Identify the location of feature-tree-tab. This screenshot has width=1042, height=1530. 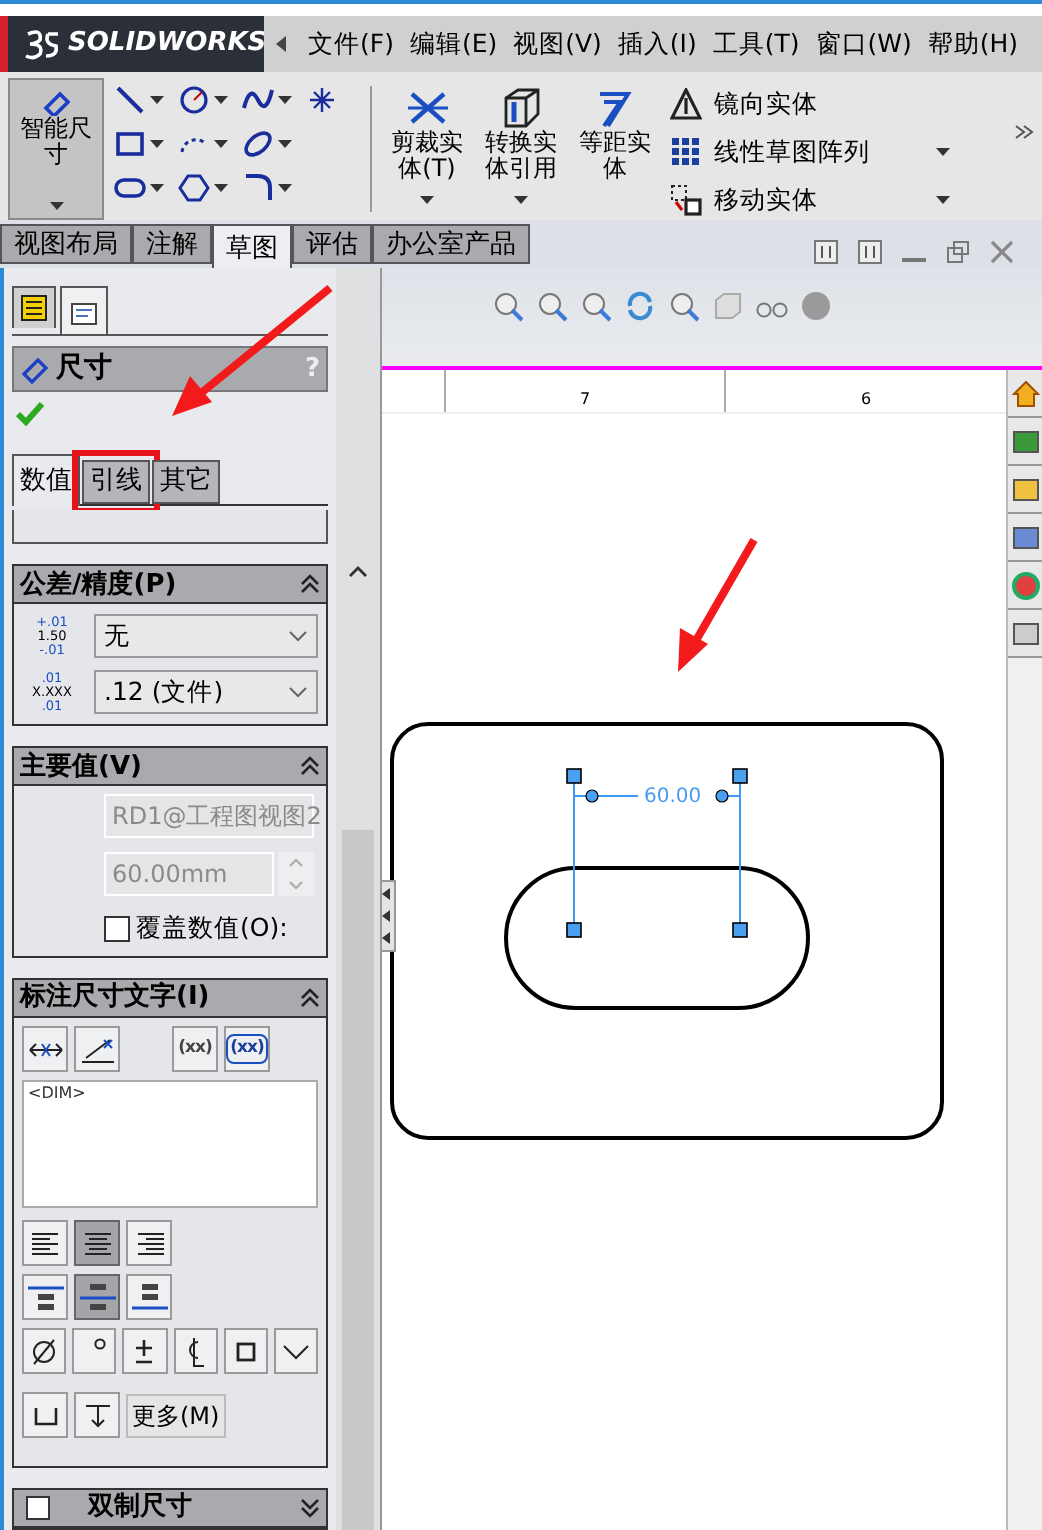
(34, 307).